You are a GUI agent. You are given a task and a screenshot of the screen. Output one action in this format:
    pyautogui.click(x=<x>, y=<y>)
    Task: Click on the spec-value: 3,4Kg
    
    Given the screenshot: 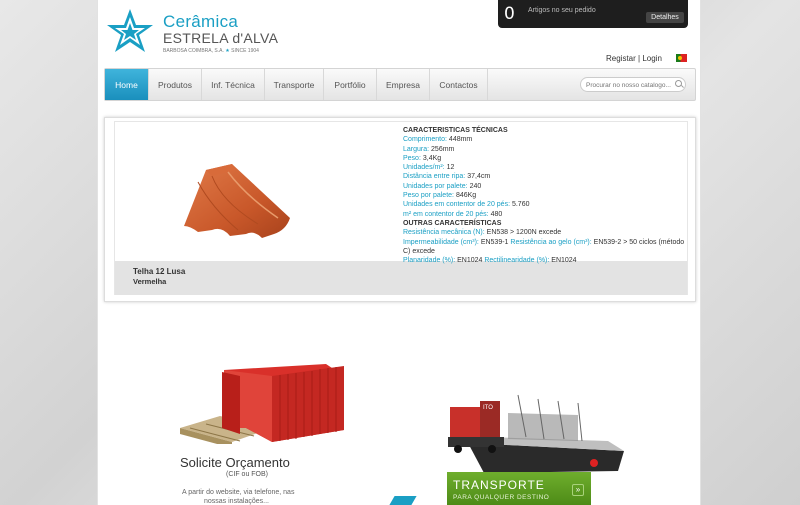 What is the action you would take?
    pyautogui.click(x=432, y=158)
    